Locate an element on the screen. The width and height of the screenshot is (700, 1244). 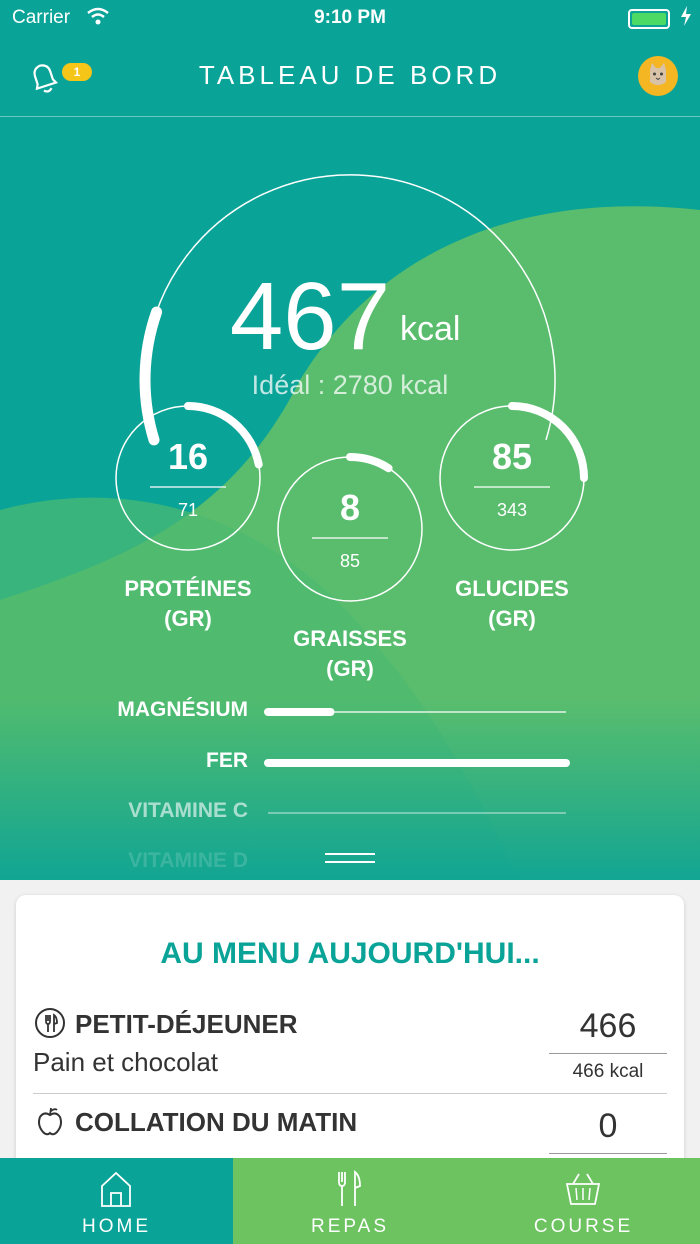
fat-target: 85 is located at coordinates (350, 561).